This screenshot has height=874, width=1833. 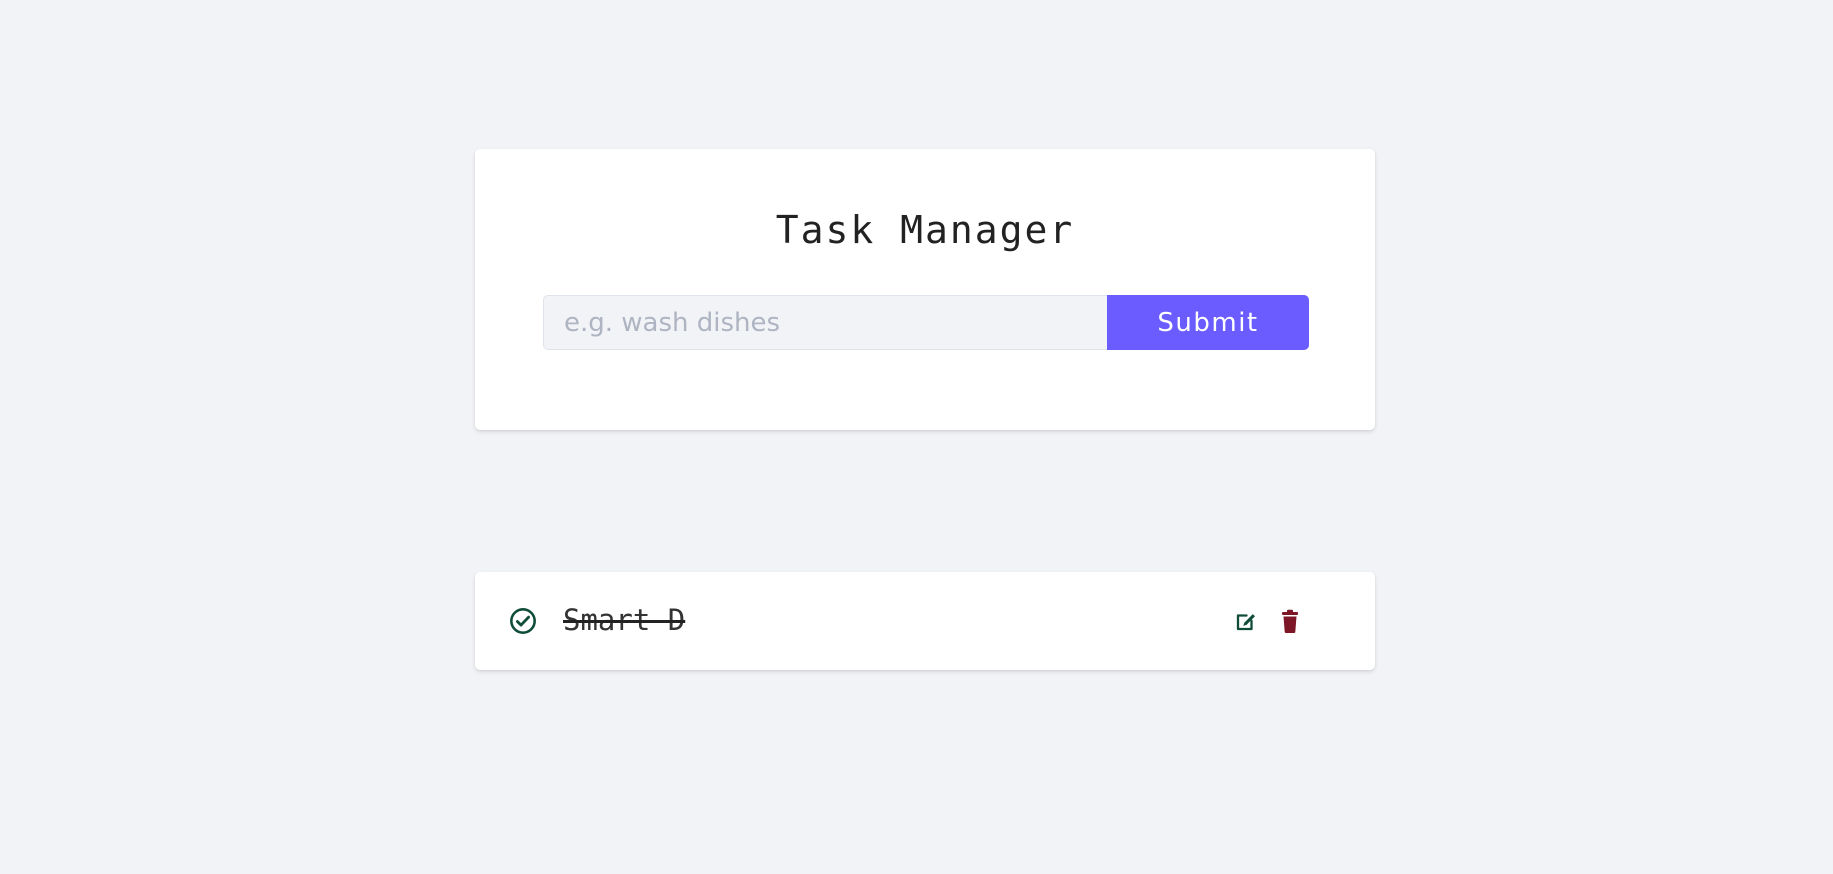 What do you see at coordinates (1290, 621) in the screenshot?
I see `trash-icon` at bounding box center [1290, 621].